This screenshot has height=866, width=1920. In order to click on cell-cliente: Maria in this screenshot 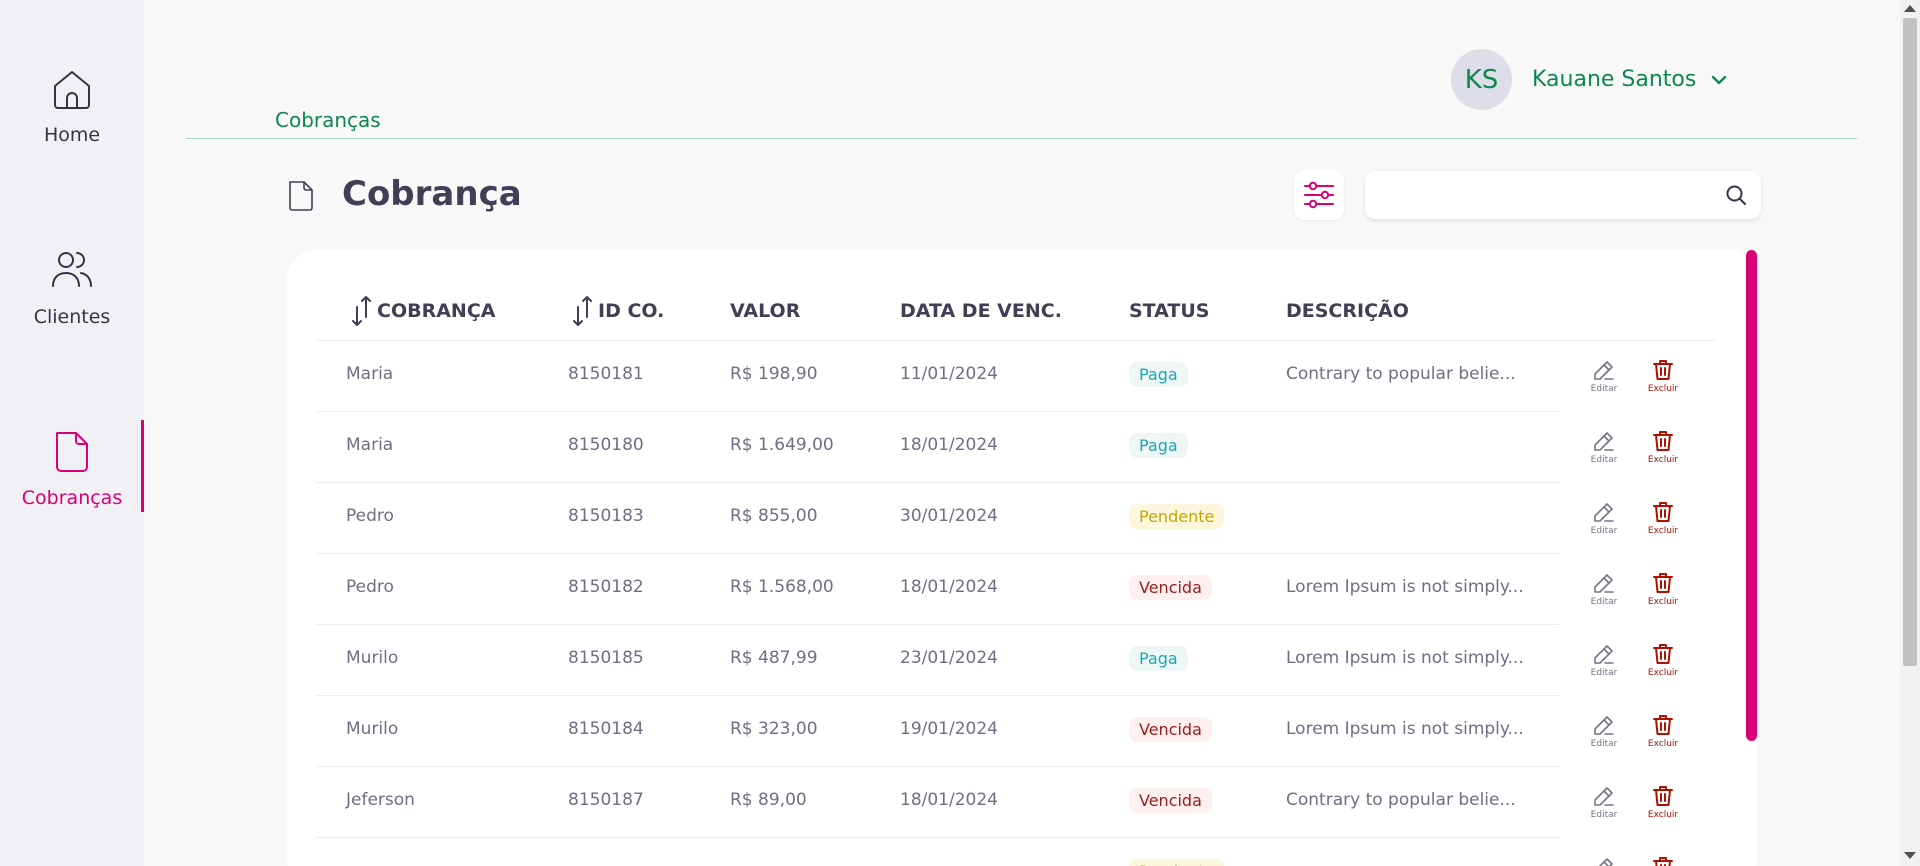, I will do `click(370, 445)`.